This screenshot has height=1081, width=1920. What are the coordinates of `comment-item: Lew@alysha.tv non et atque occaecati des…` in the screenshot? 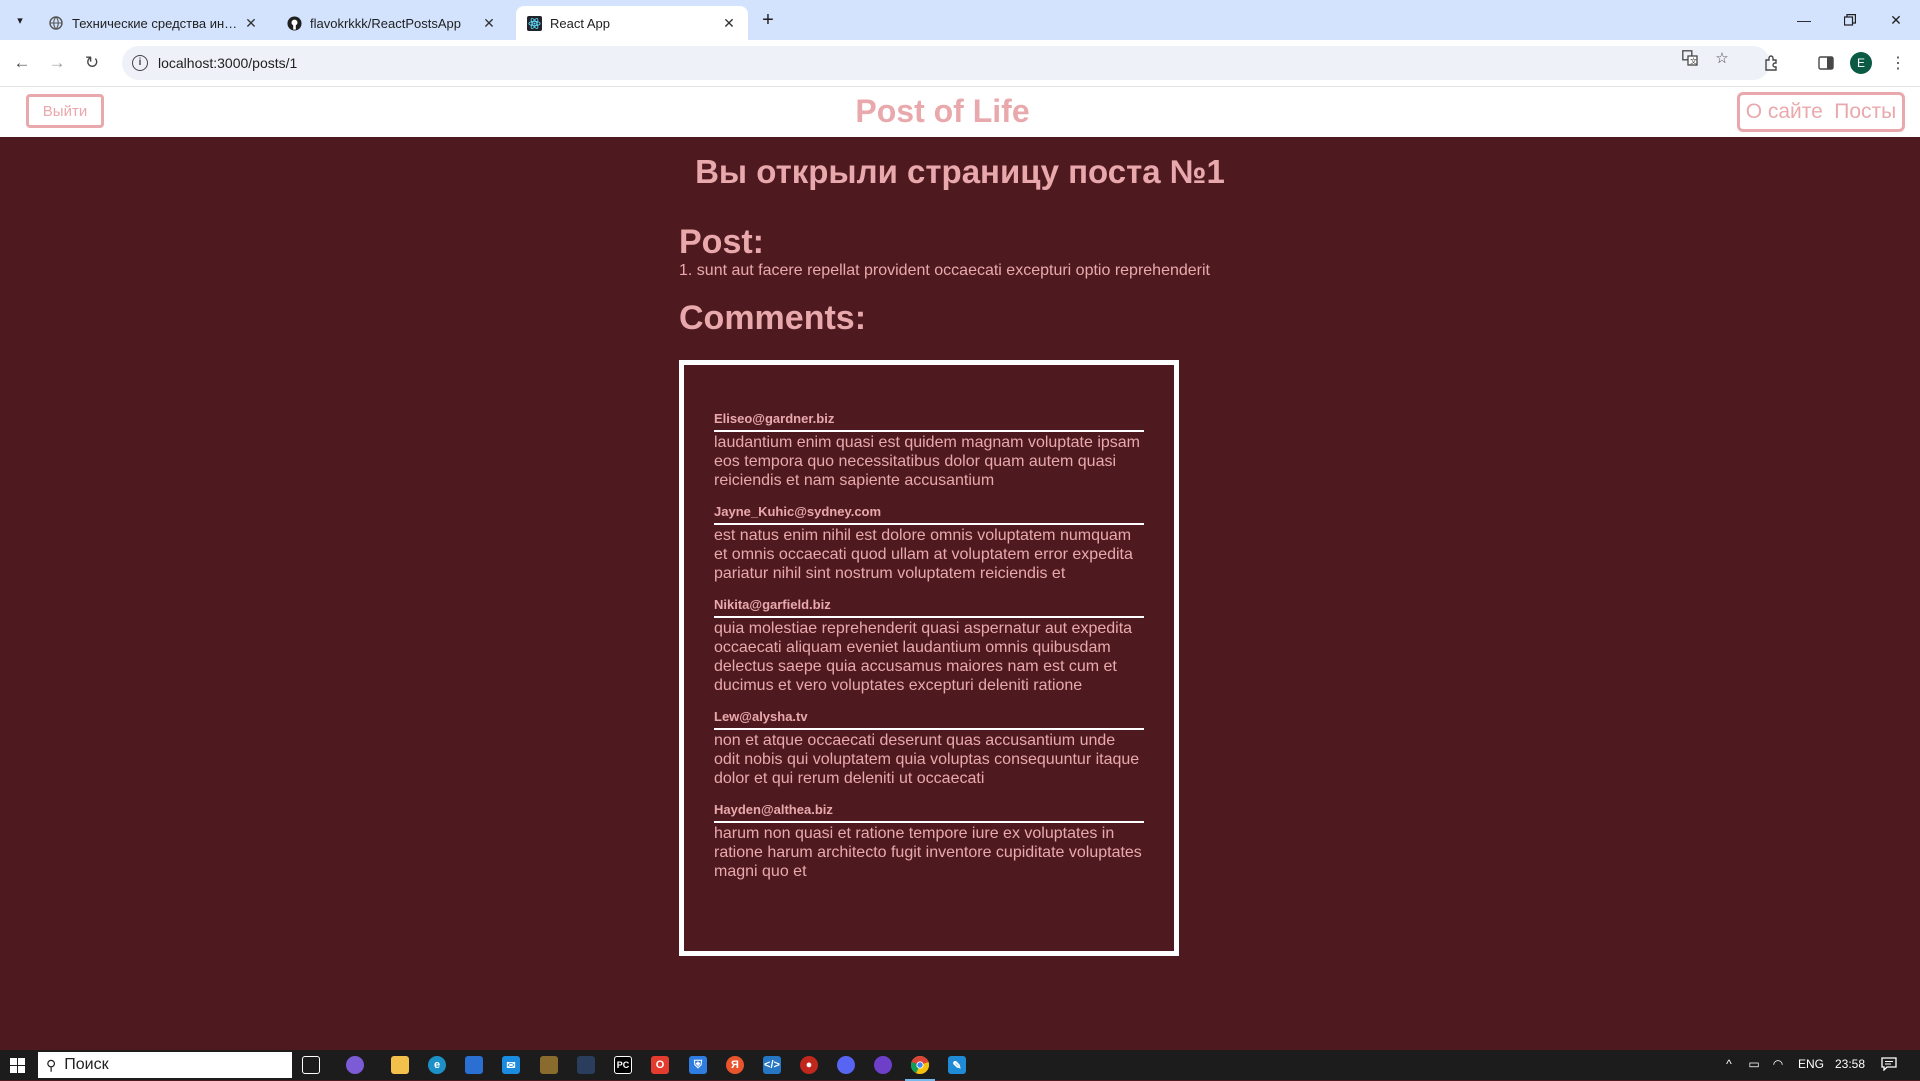 It's located at (929, 748).